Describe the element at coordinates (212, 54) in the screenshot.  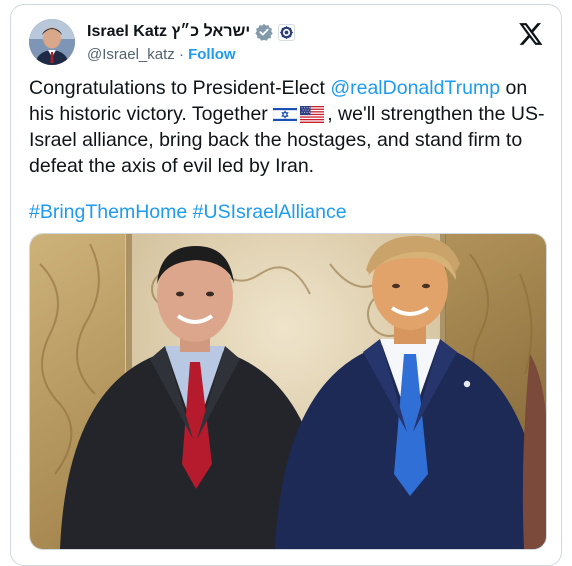
I see `follow-button: Follow` at that location.